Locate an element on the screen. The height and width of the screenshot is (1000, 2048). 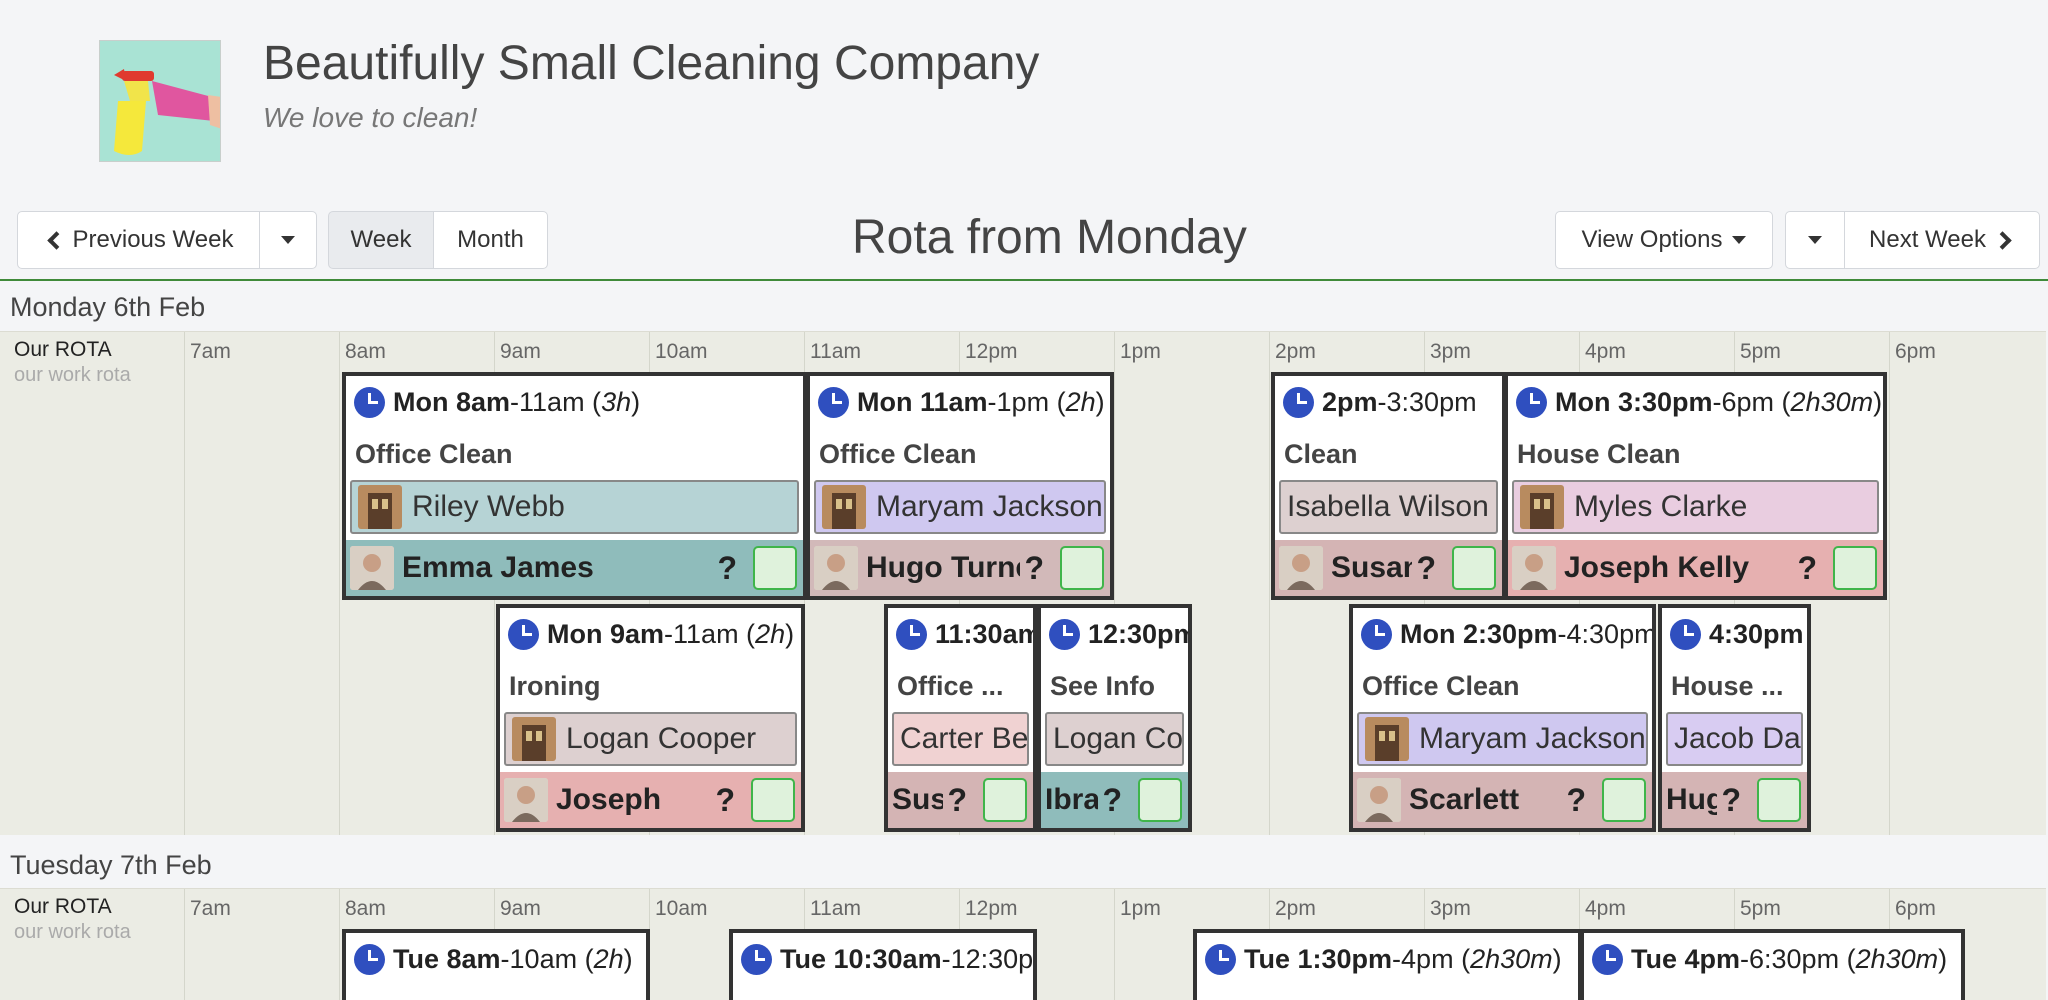
view-options-button: View Options is located at coordinates (1664, 240).